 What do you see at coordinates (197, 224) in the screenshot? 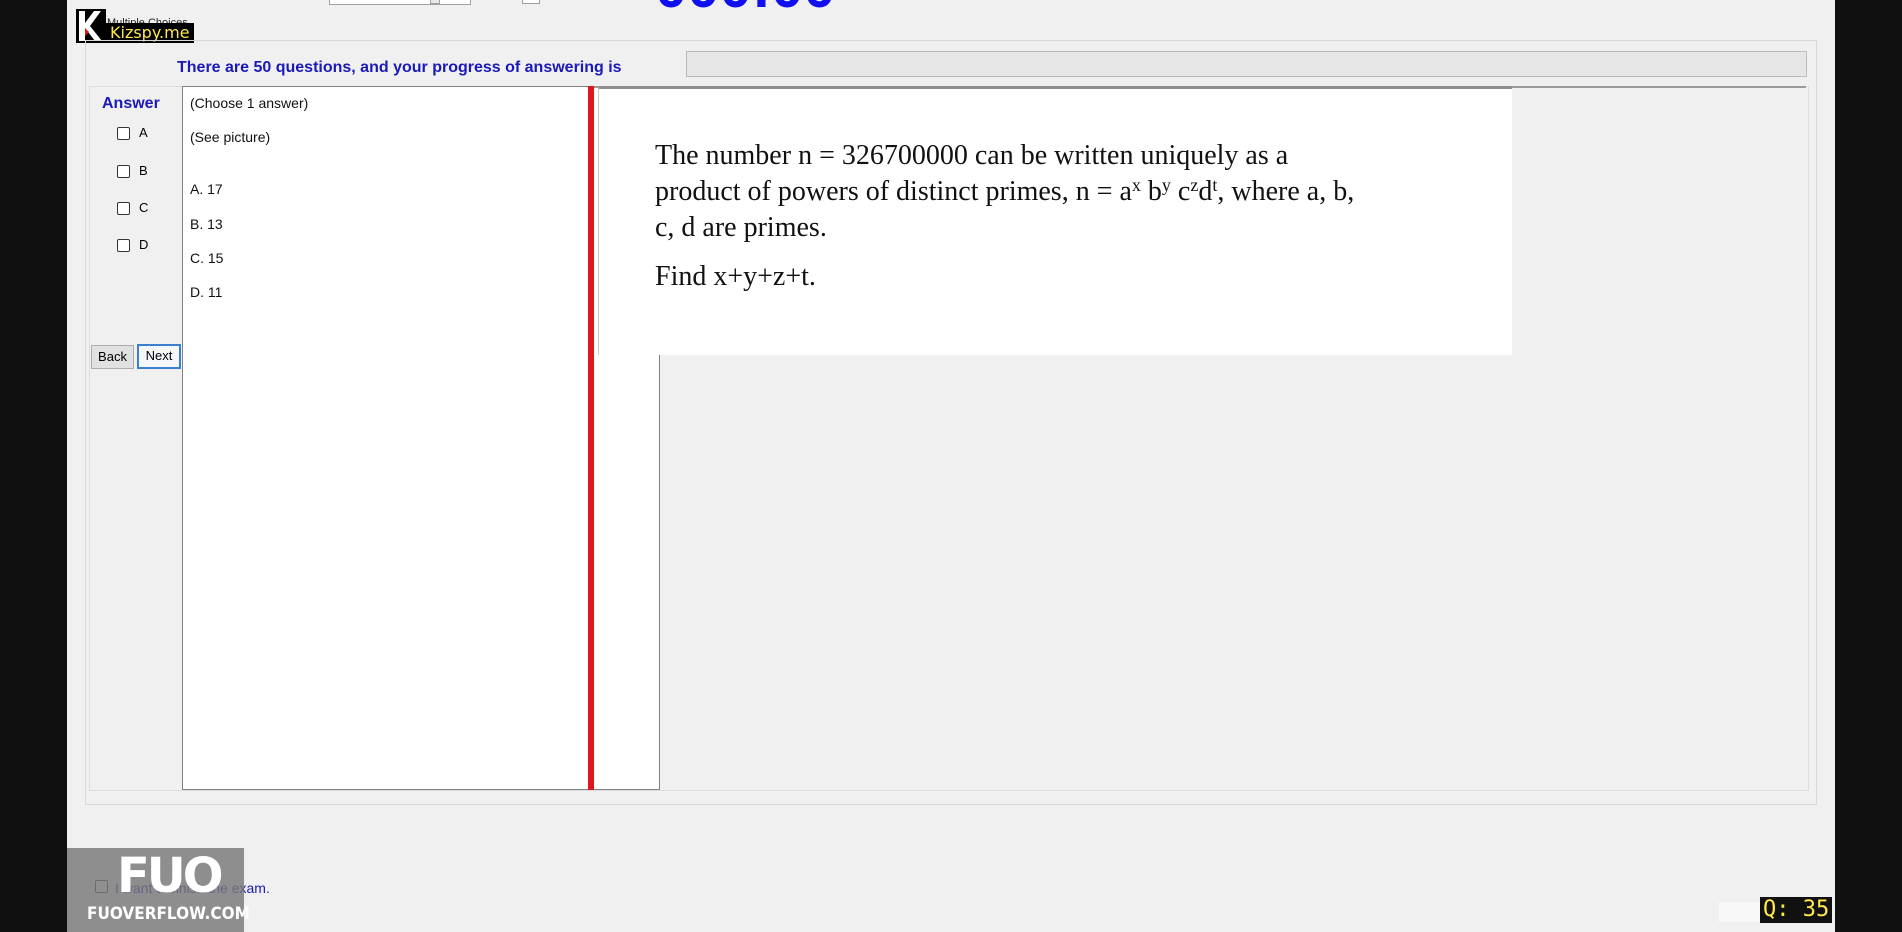
I see `choice-letter: B.` at bounding box center [197, 224].